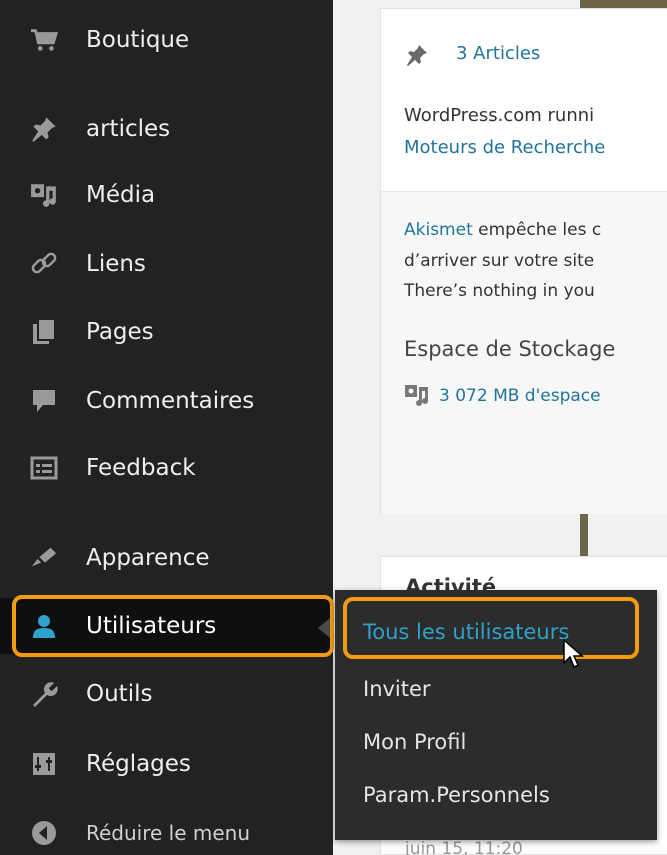  What do you see at coordinates (499, 291) in the screenshot?
I see `akismet-line-3: There’s nothing in you` at bounding box center [499, 291].